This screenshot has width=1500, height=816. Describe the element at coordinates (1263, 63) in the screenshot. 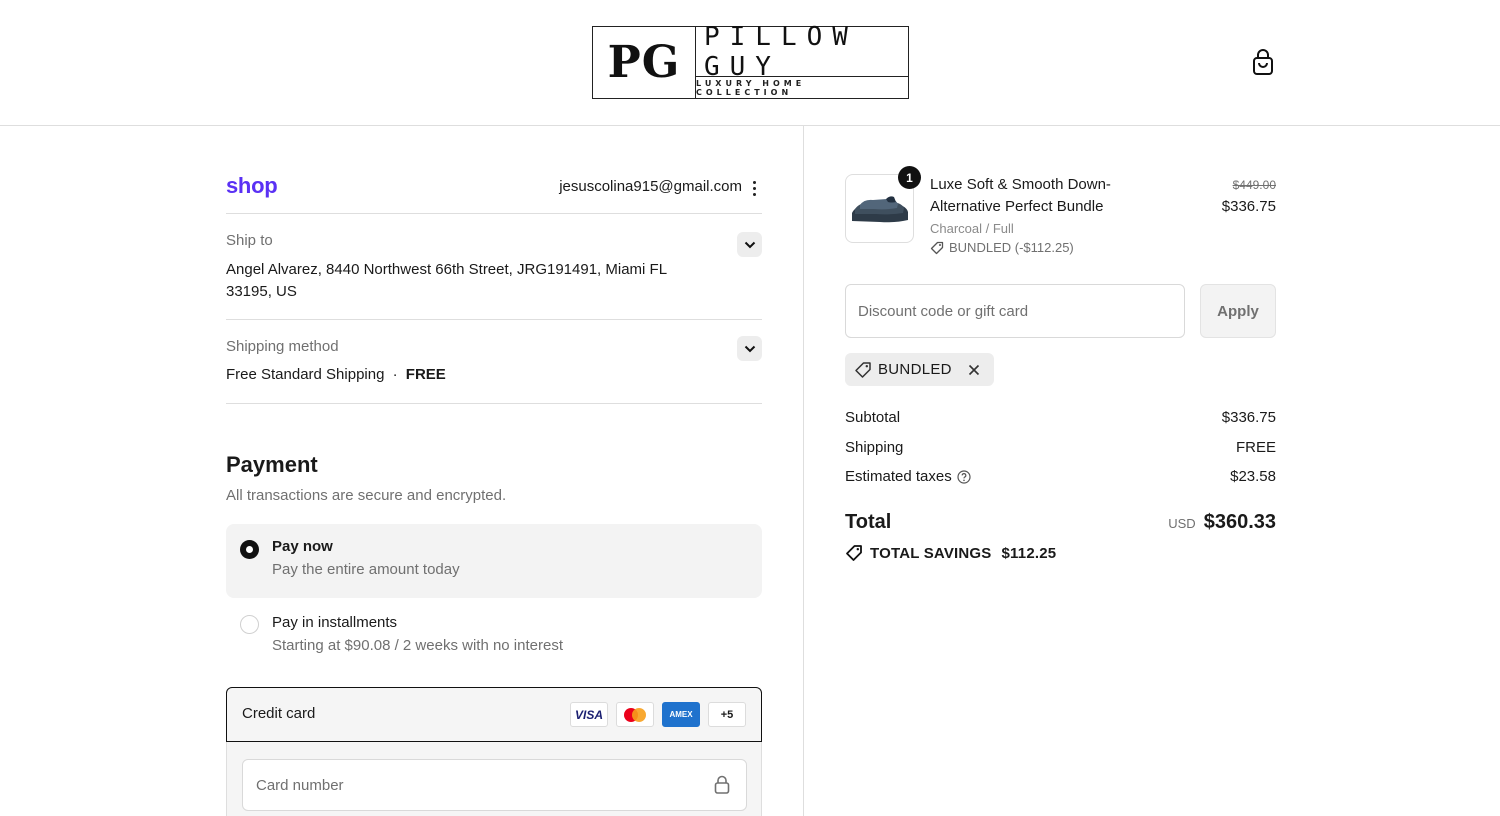

I see `shopping-bag-icon` at that location.